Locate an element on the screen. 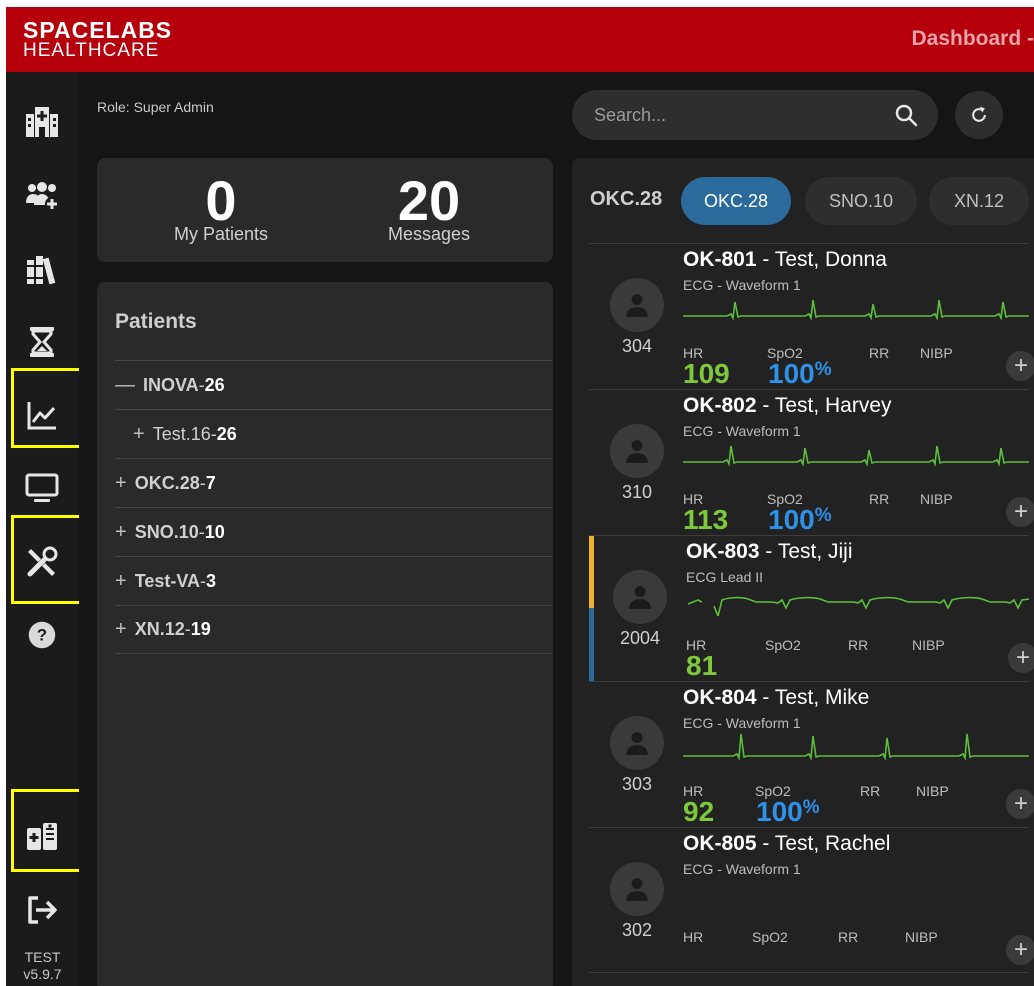  search-input is located at coordinates (755, 115).